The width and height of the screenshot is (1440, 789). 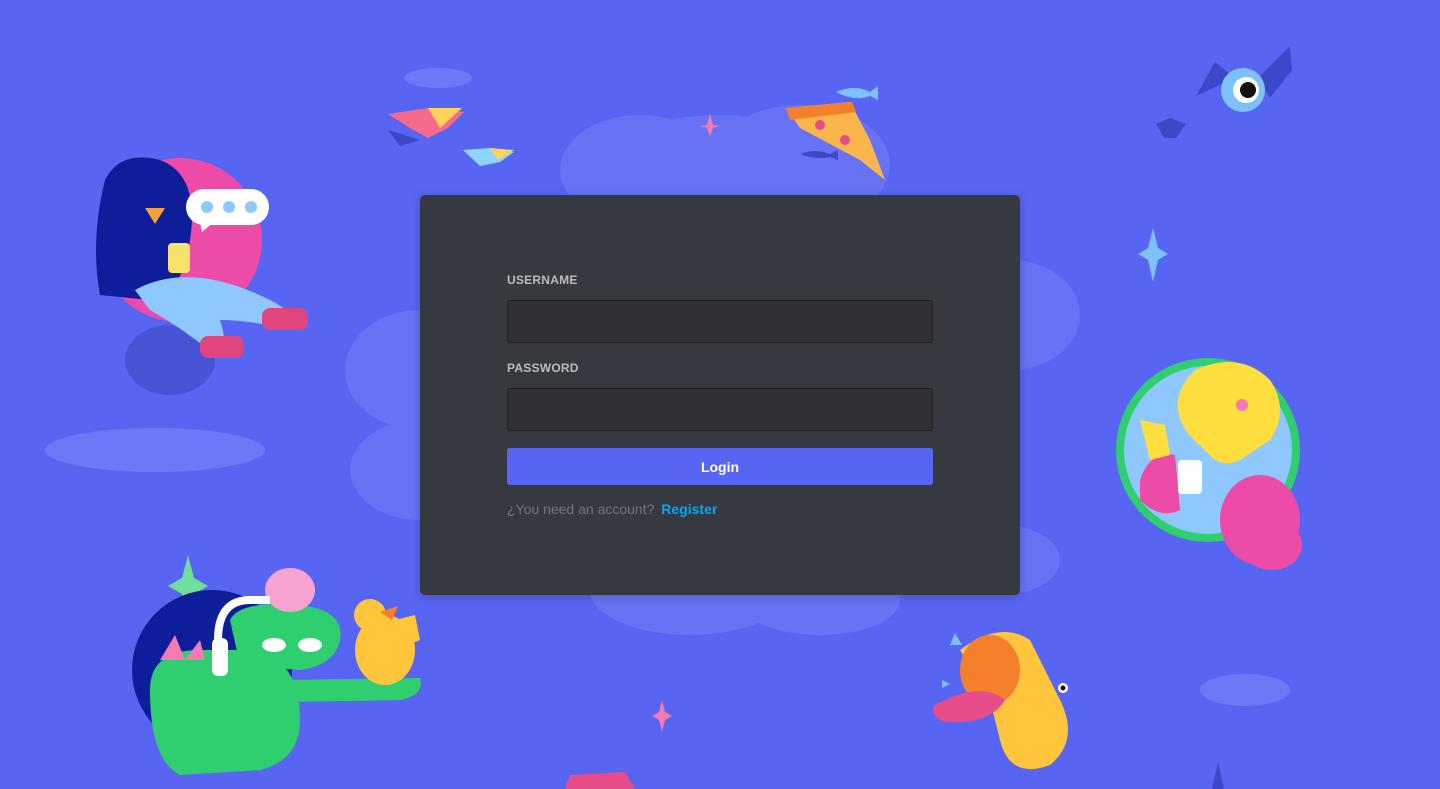 I want to click on yellow-duck-icon, so click(x=387, y=642).